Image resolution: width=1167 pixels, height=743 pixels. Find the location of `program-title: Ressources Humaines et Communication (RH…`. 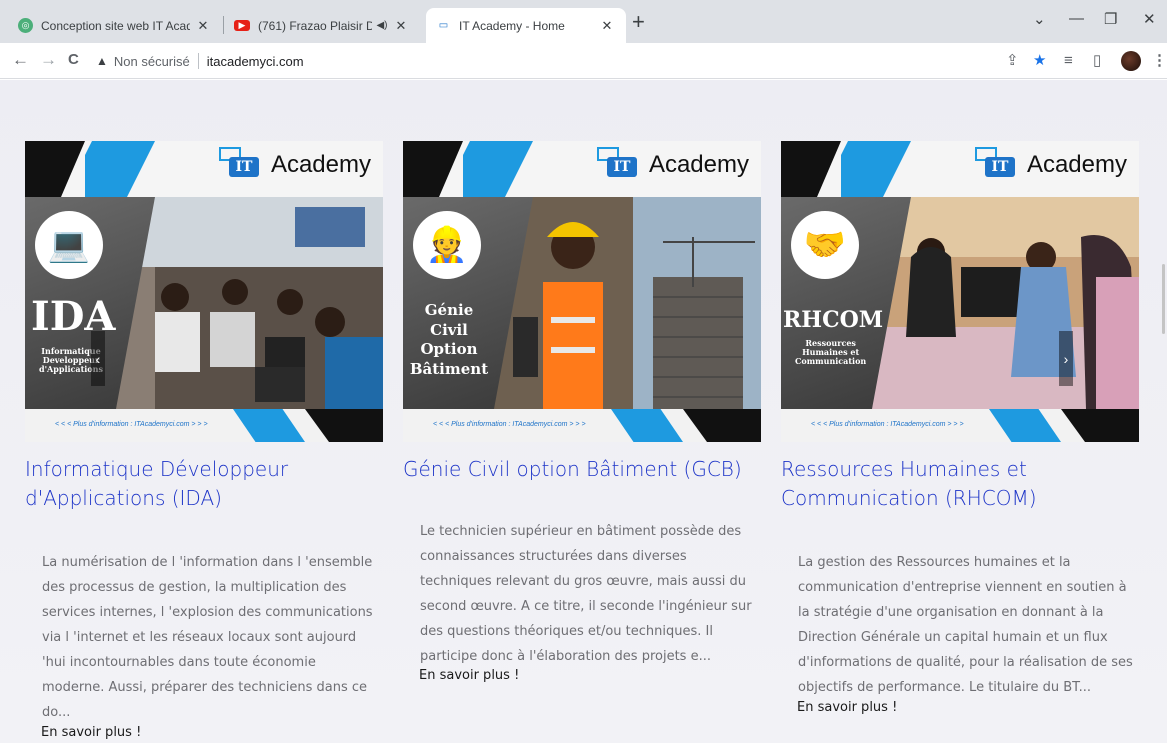

program-title: Ressources Humaines et Communication (RH… is located at coordinates (960, 484).